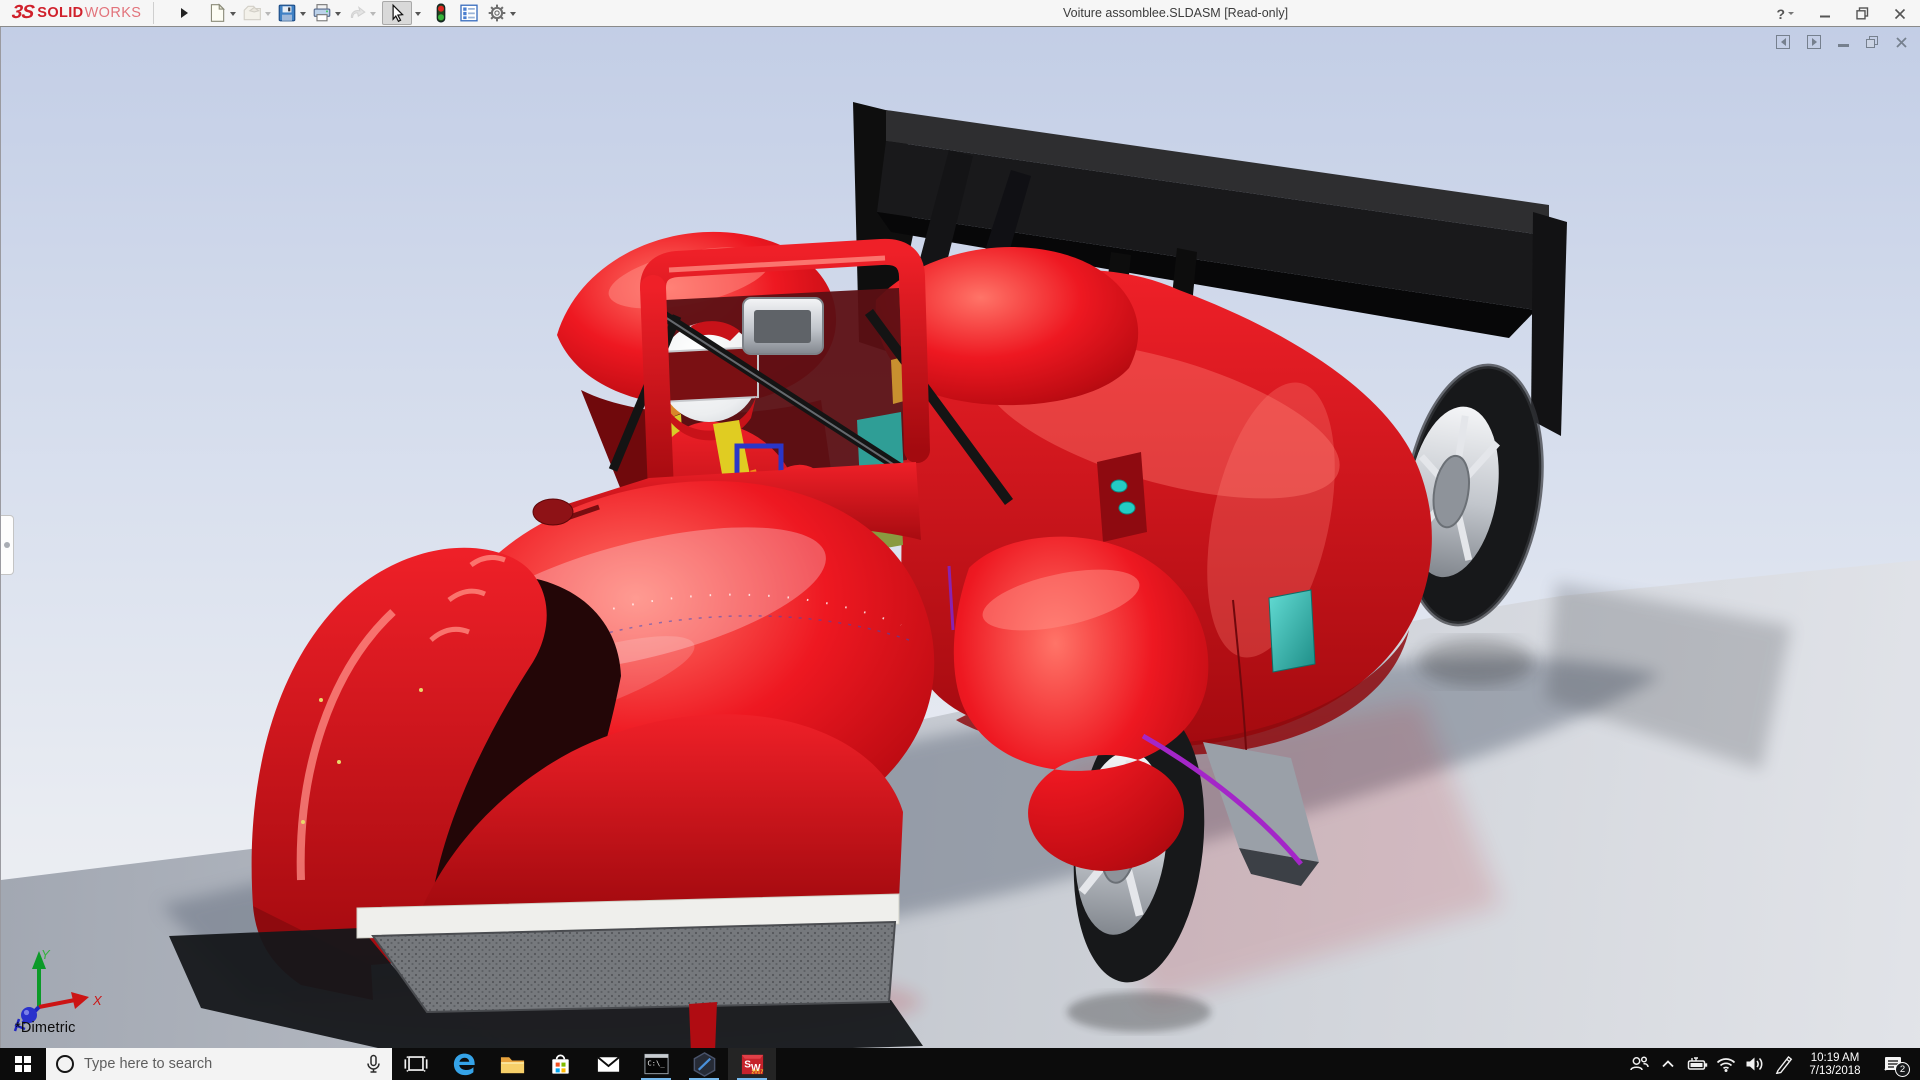  I want to click on minimize-button, so click(1825, 13).